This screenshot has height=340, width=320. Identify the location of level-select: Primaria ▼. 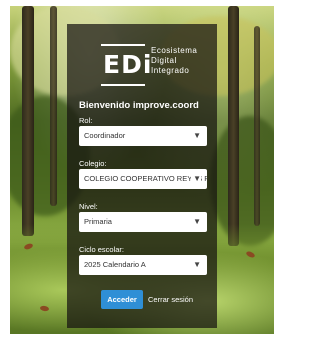
(143, 222).